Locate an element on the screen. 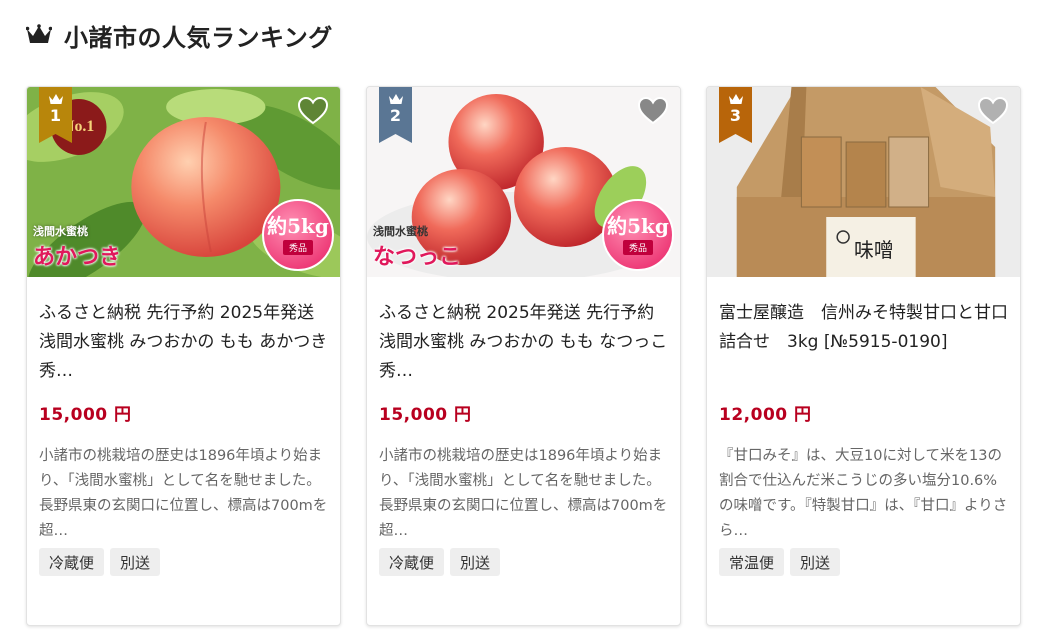  variety-label: 浅間水蜜桃 あかつき is located at coordinates (77, 247).